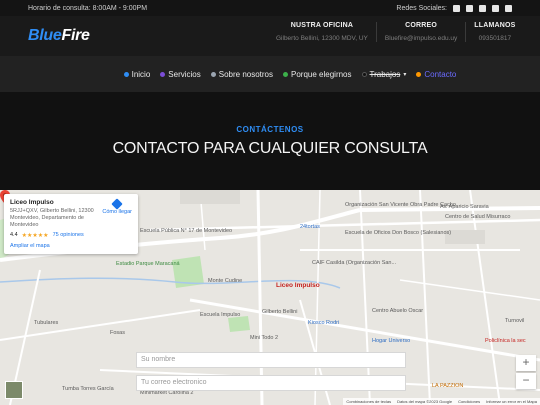  I want to click on phone-column: LLAMANOS 093501817, so click(494, 32).